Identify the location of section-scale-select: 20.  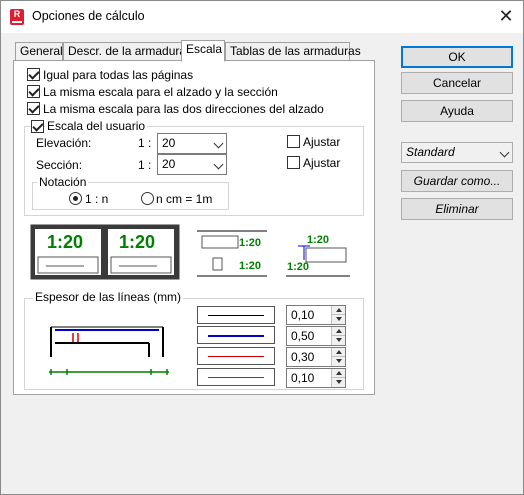
(192, 164).